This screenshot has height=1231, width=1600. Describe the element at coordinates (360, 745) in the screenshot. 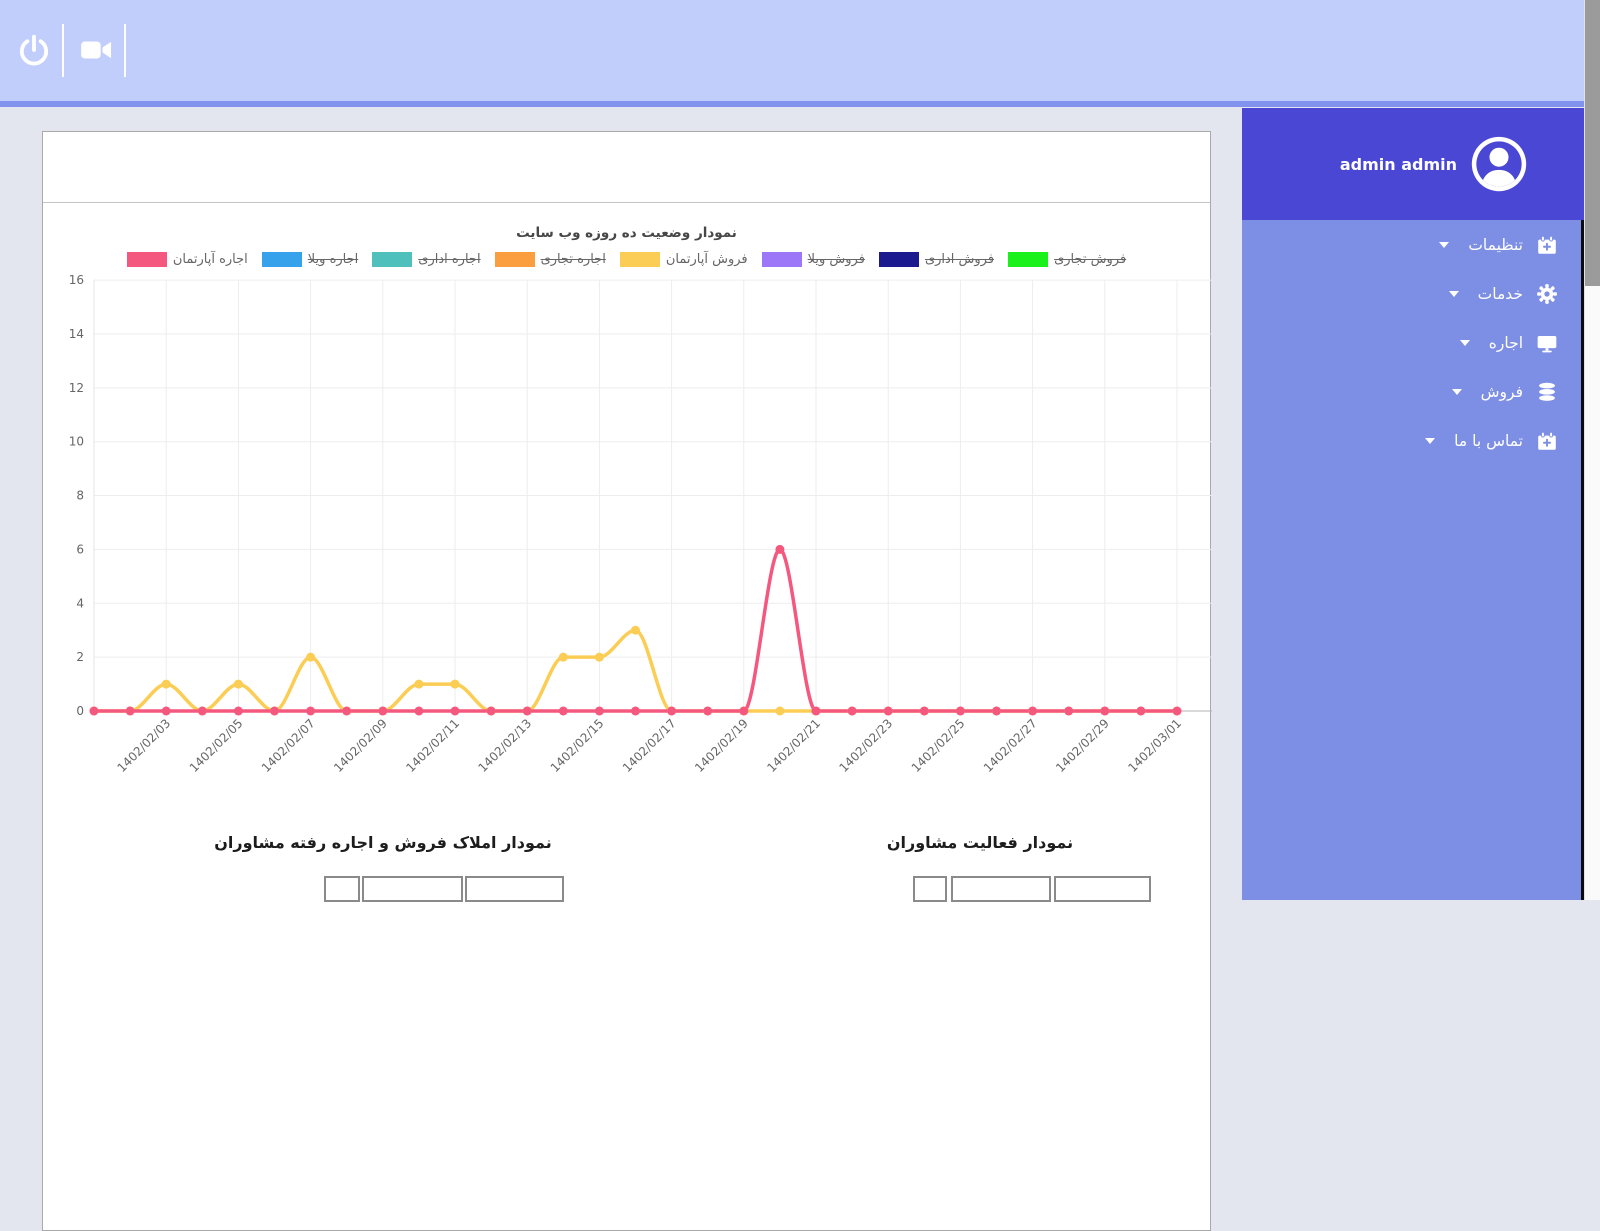

I see `svg-text: 1402/02/09` at that location.